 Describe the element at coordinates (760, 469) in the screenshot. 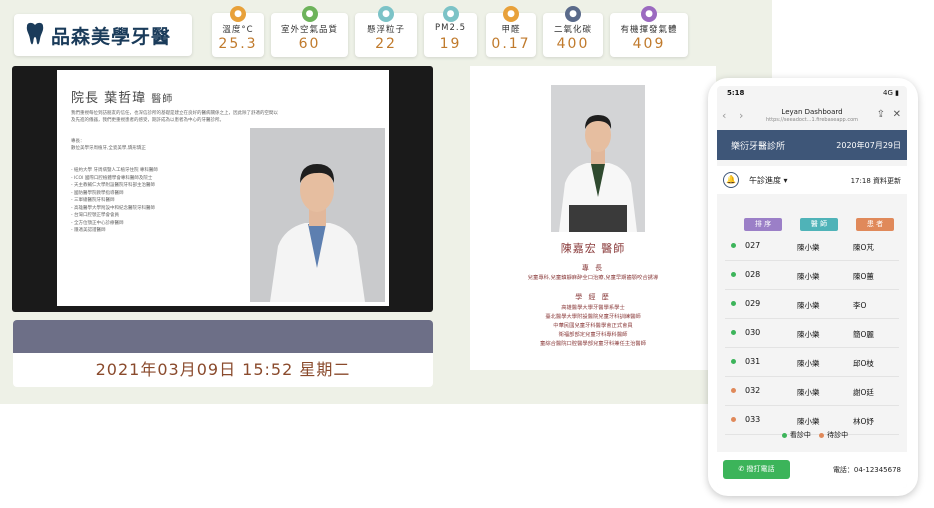

I see `call-button-label: 撥打電話` at that location.